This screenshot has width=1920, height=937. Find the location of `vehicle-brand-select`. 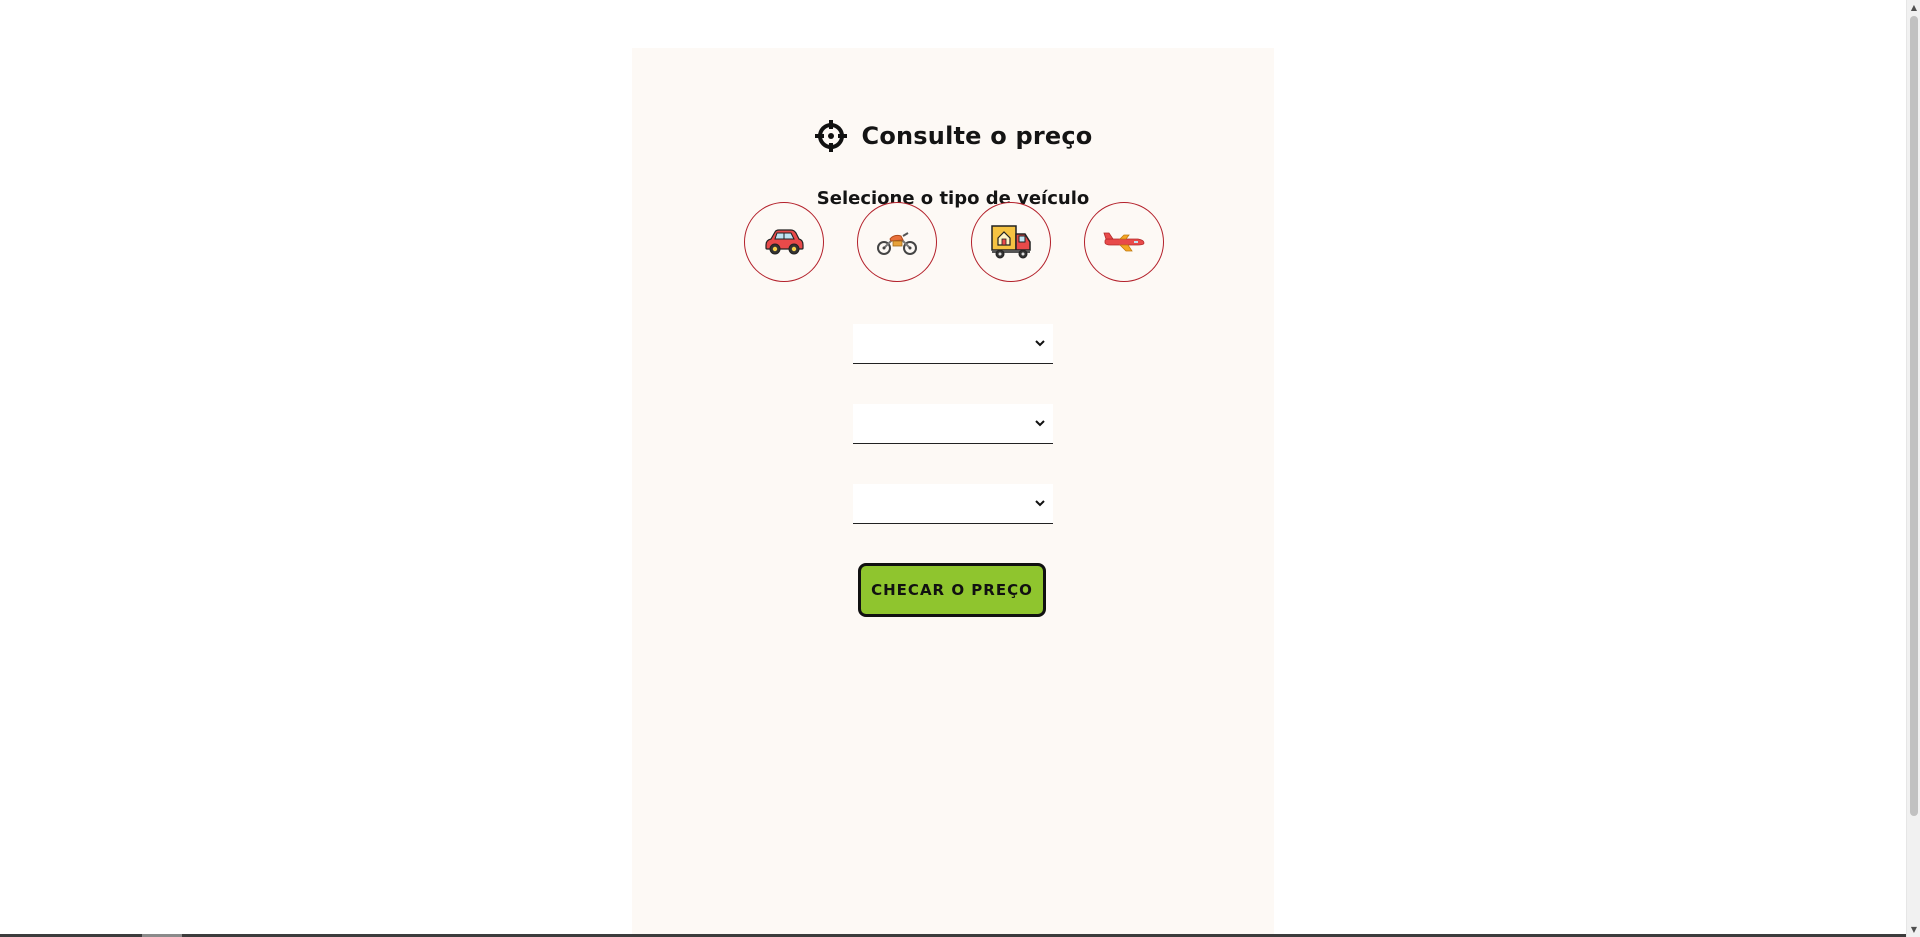

vehicle-brand-select is located at coordinates (953, 344).